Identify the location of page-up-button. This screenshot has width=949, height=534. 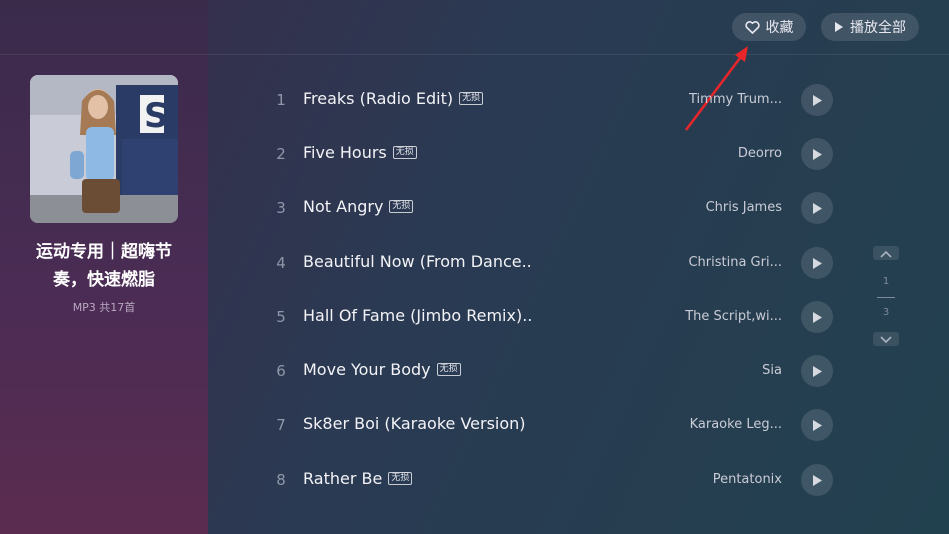
(886, 253).